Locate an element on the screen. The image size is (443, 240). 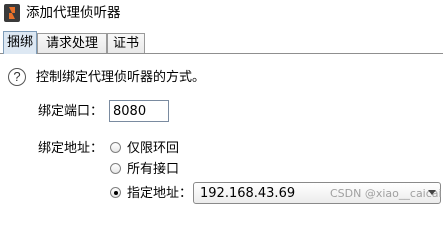
tab-certificate: 证书 is located at coordinates (126, 43).